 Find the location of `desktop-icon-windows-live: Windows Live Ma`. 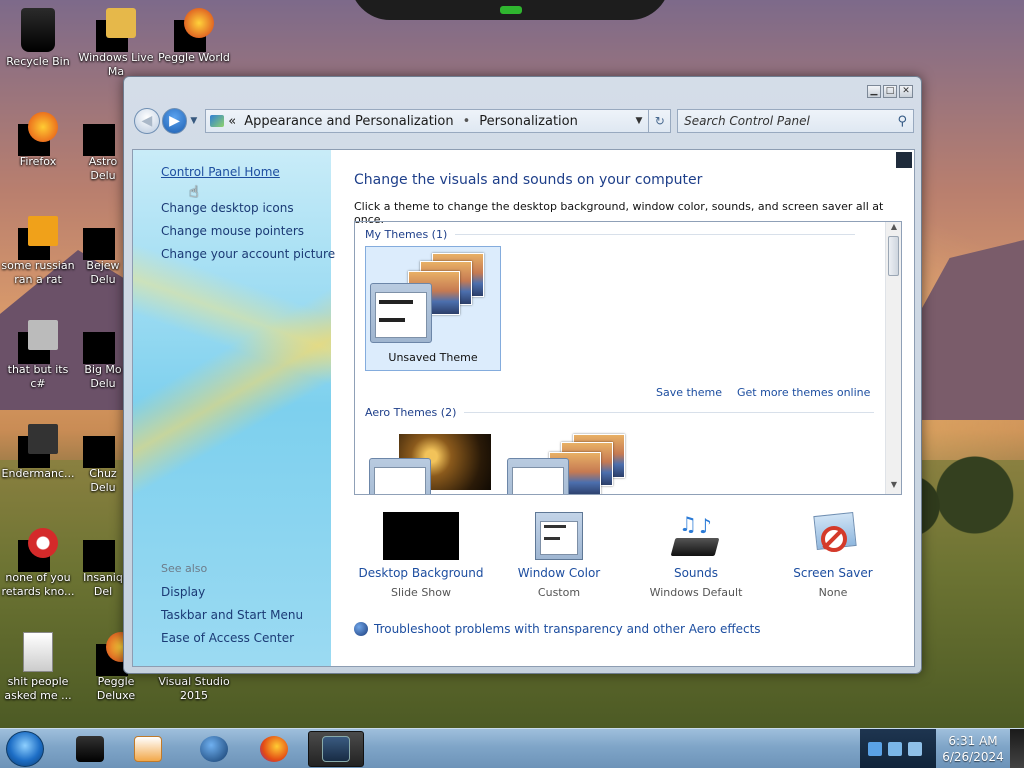

desktop-icon-windows-live: Windows Live Ma is located at coordinates (116, 43).